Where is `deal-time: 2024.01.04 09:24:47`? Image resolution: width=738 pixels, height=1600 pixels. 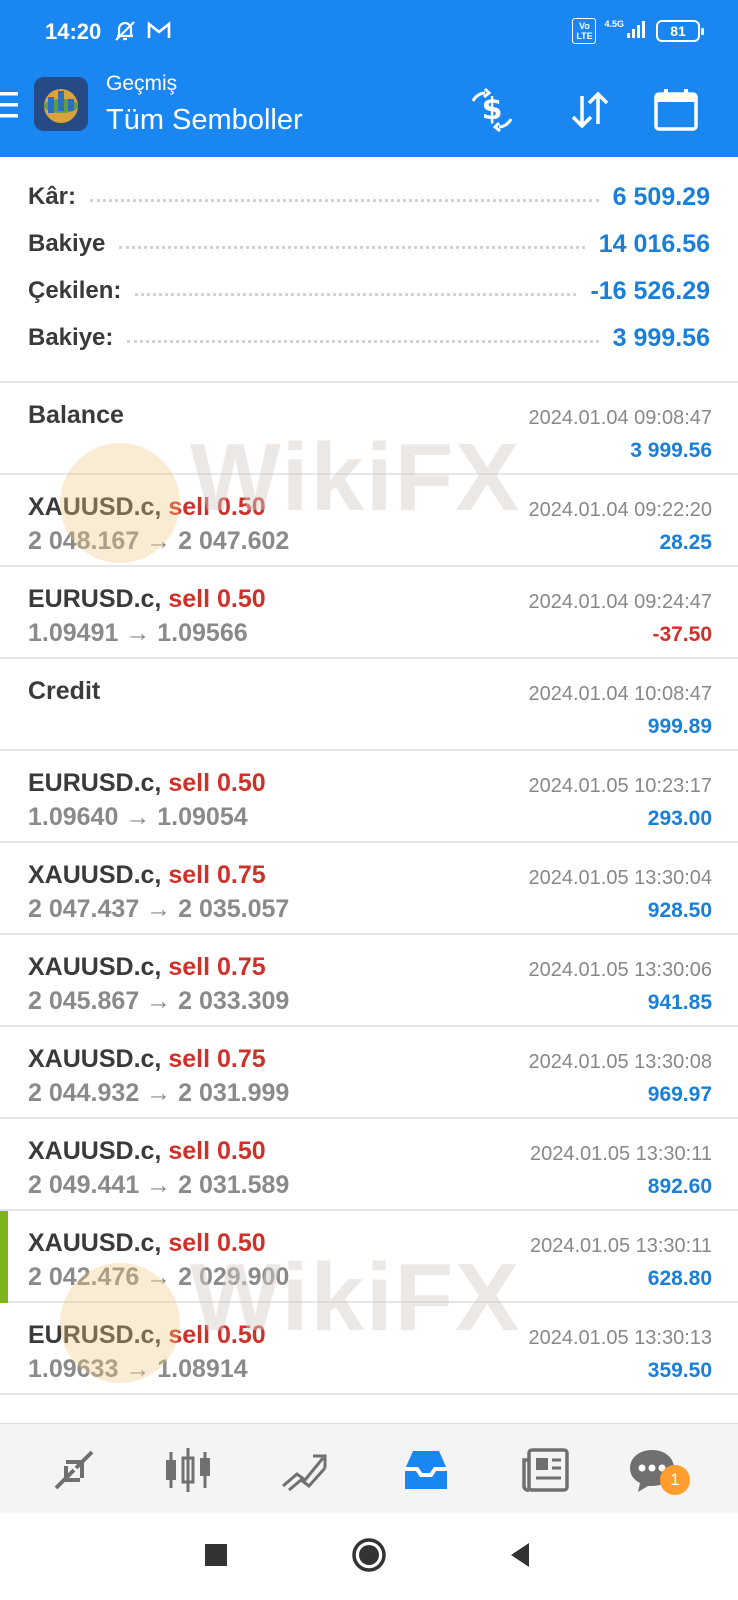
deal-time: 2024.01.04 09:24:47 is located at coordinates (620, 602).